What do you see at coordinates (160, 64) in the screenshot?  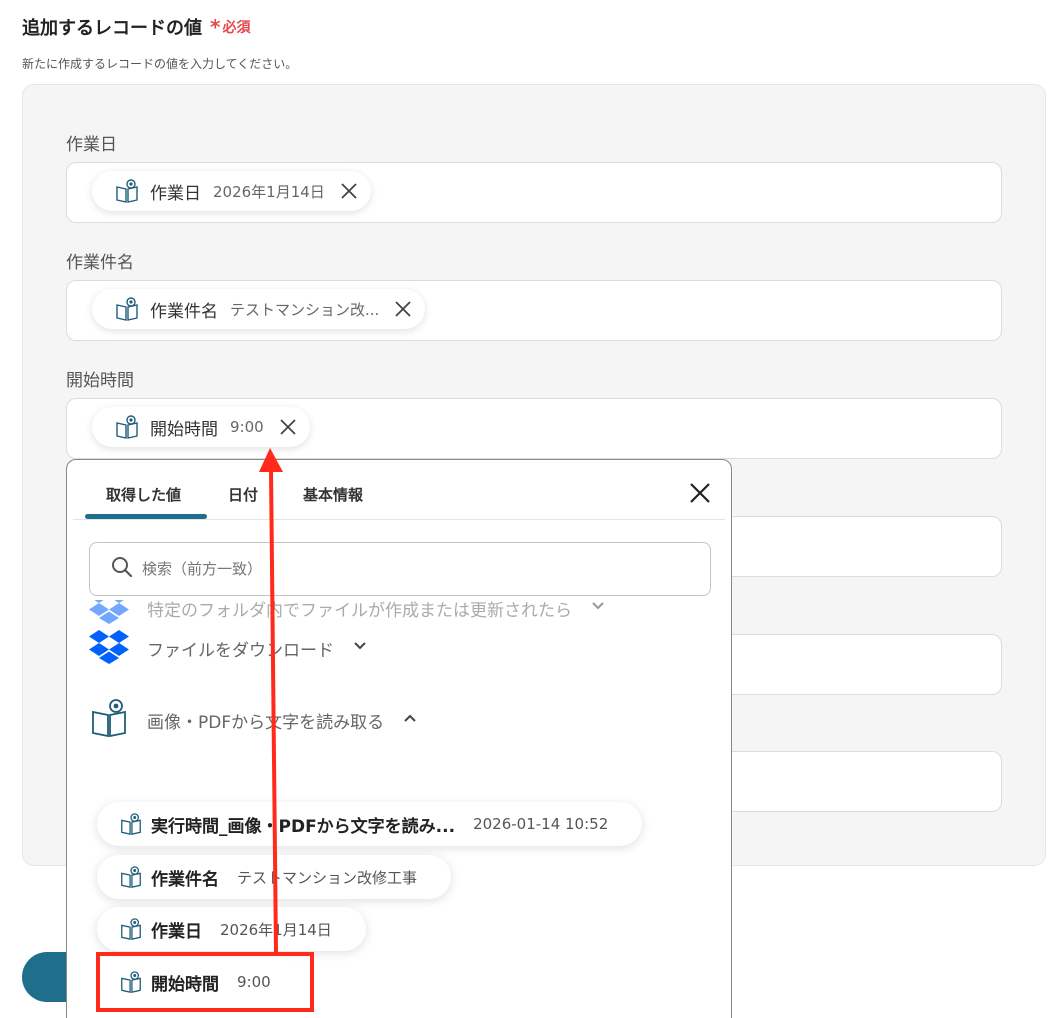 I see `section-description: 新たに作成するレコードの値を入力してください。` at bounding box center [160, 64].